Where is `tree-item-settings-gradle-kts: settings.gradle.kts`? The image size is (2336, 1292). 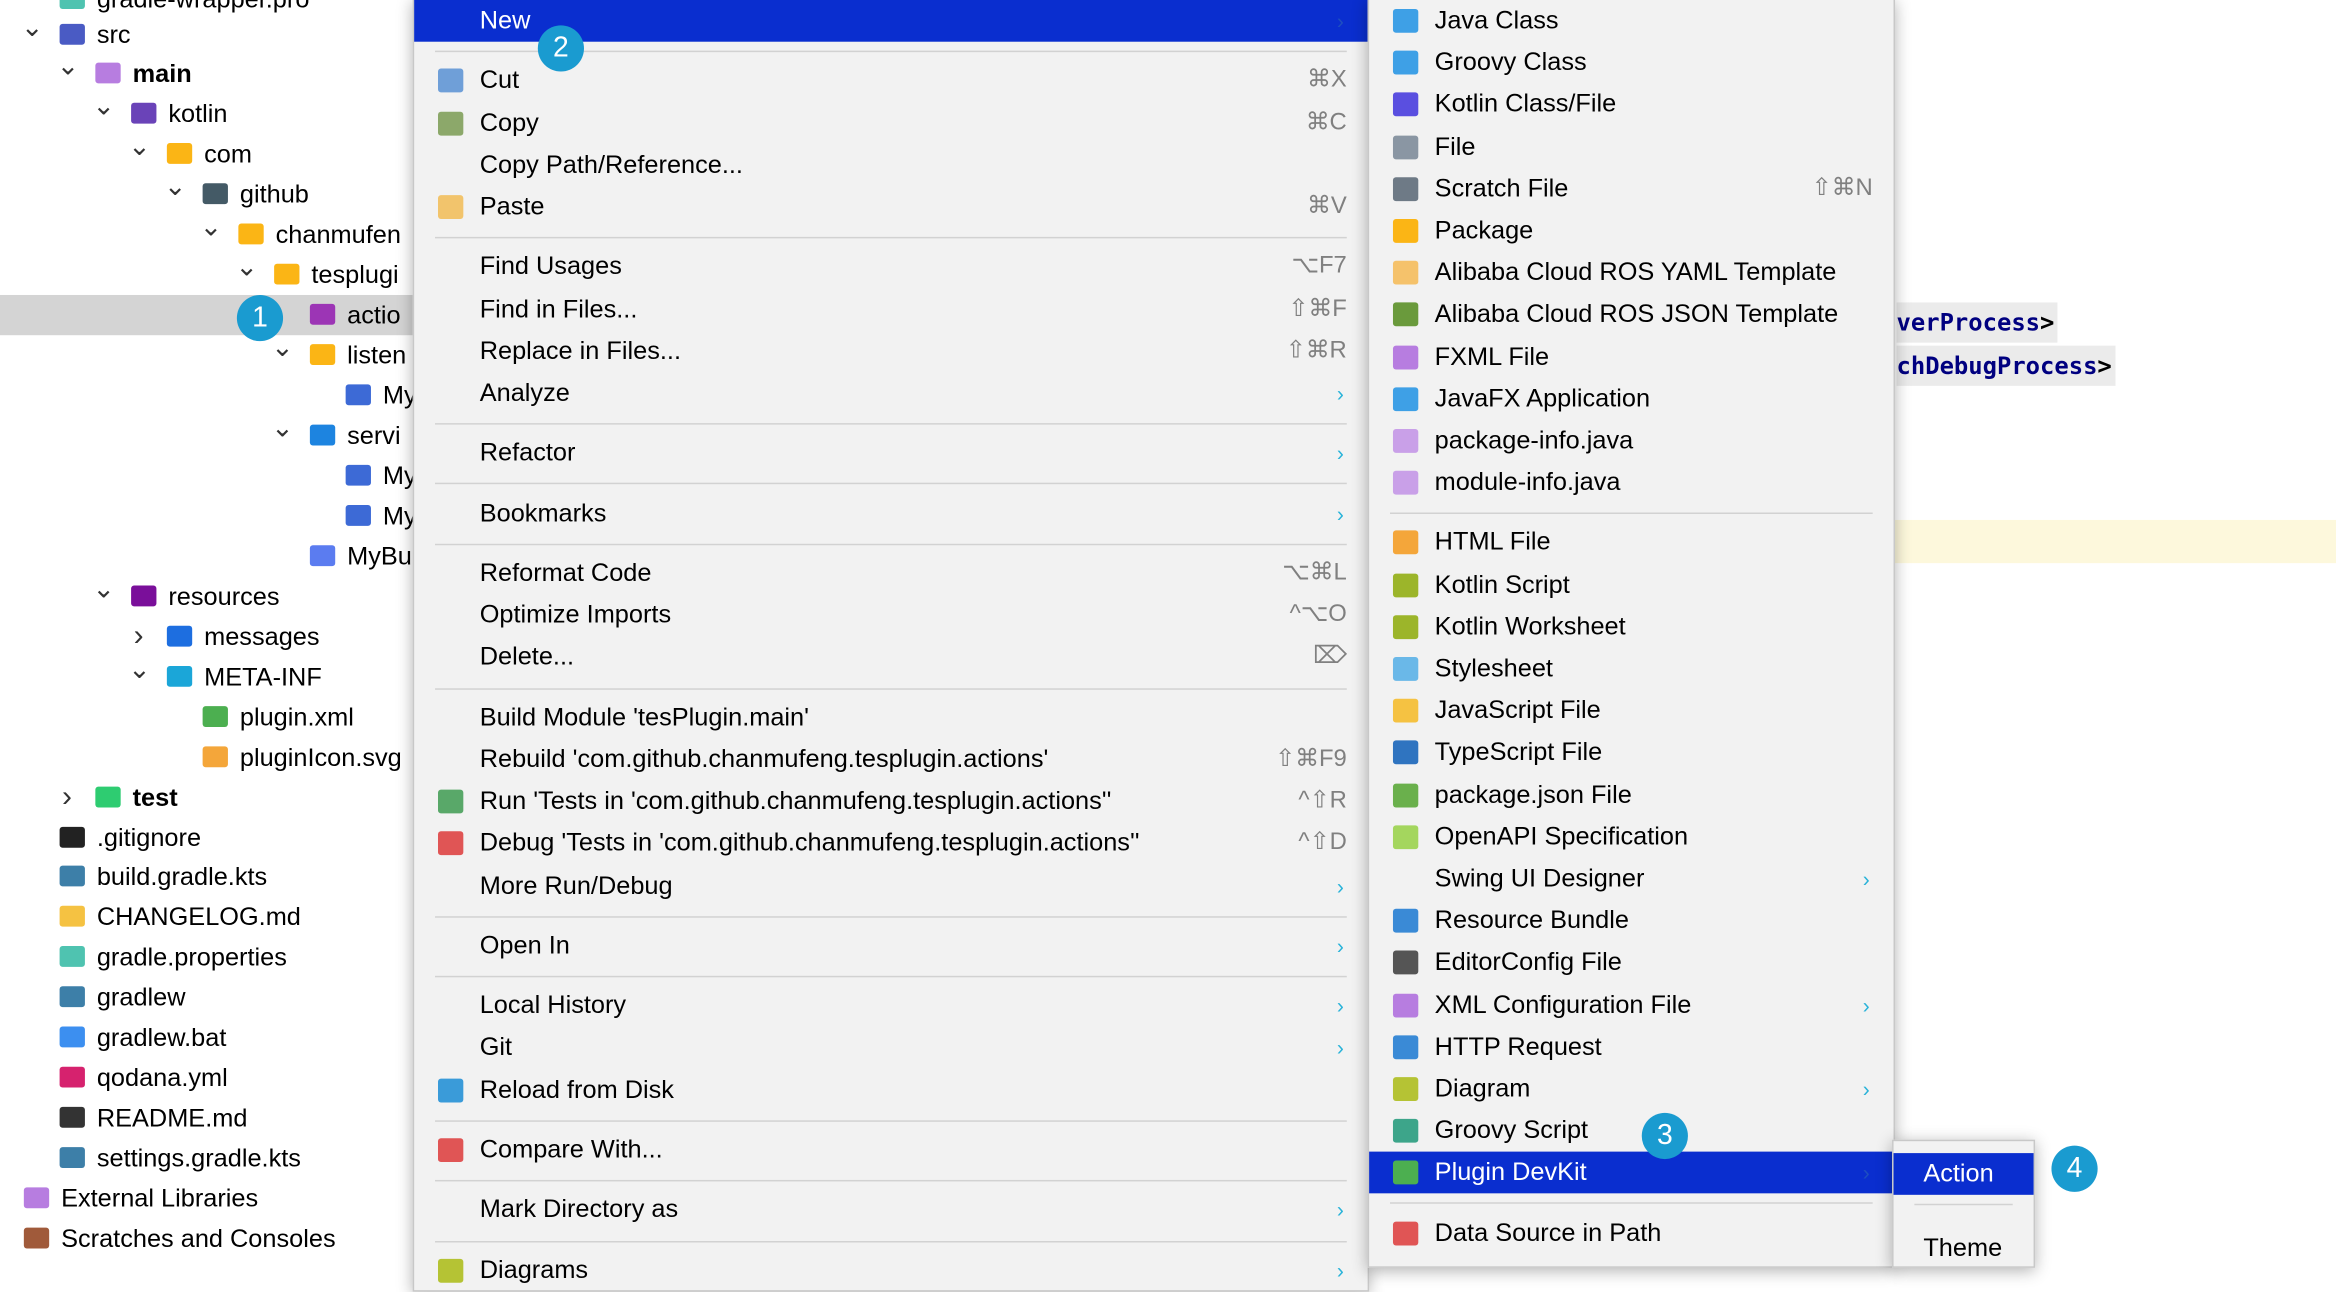
tree-item-settings-gradle-kts: settings.gradle.kts is located at coordinates (223, 1158).